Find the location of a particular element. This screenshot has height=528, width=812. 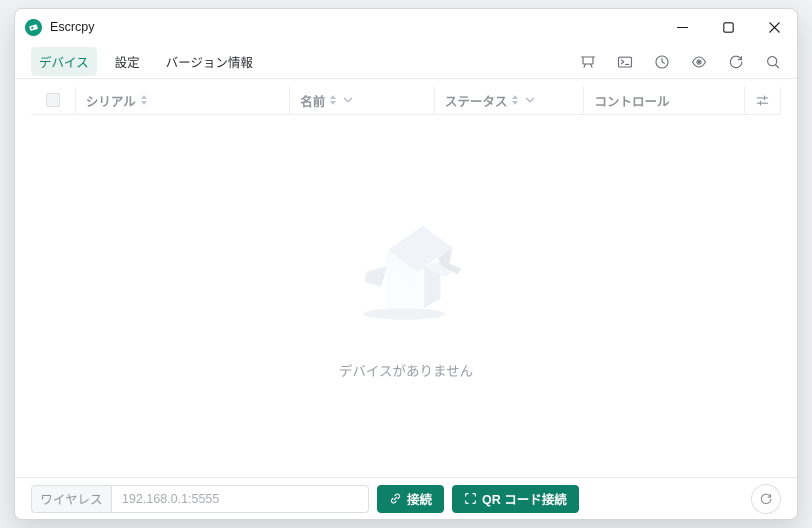

tab-version-info: バージョン情報 is located at coordinates (209, 61).